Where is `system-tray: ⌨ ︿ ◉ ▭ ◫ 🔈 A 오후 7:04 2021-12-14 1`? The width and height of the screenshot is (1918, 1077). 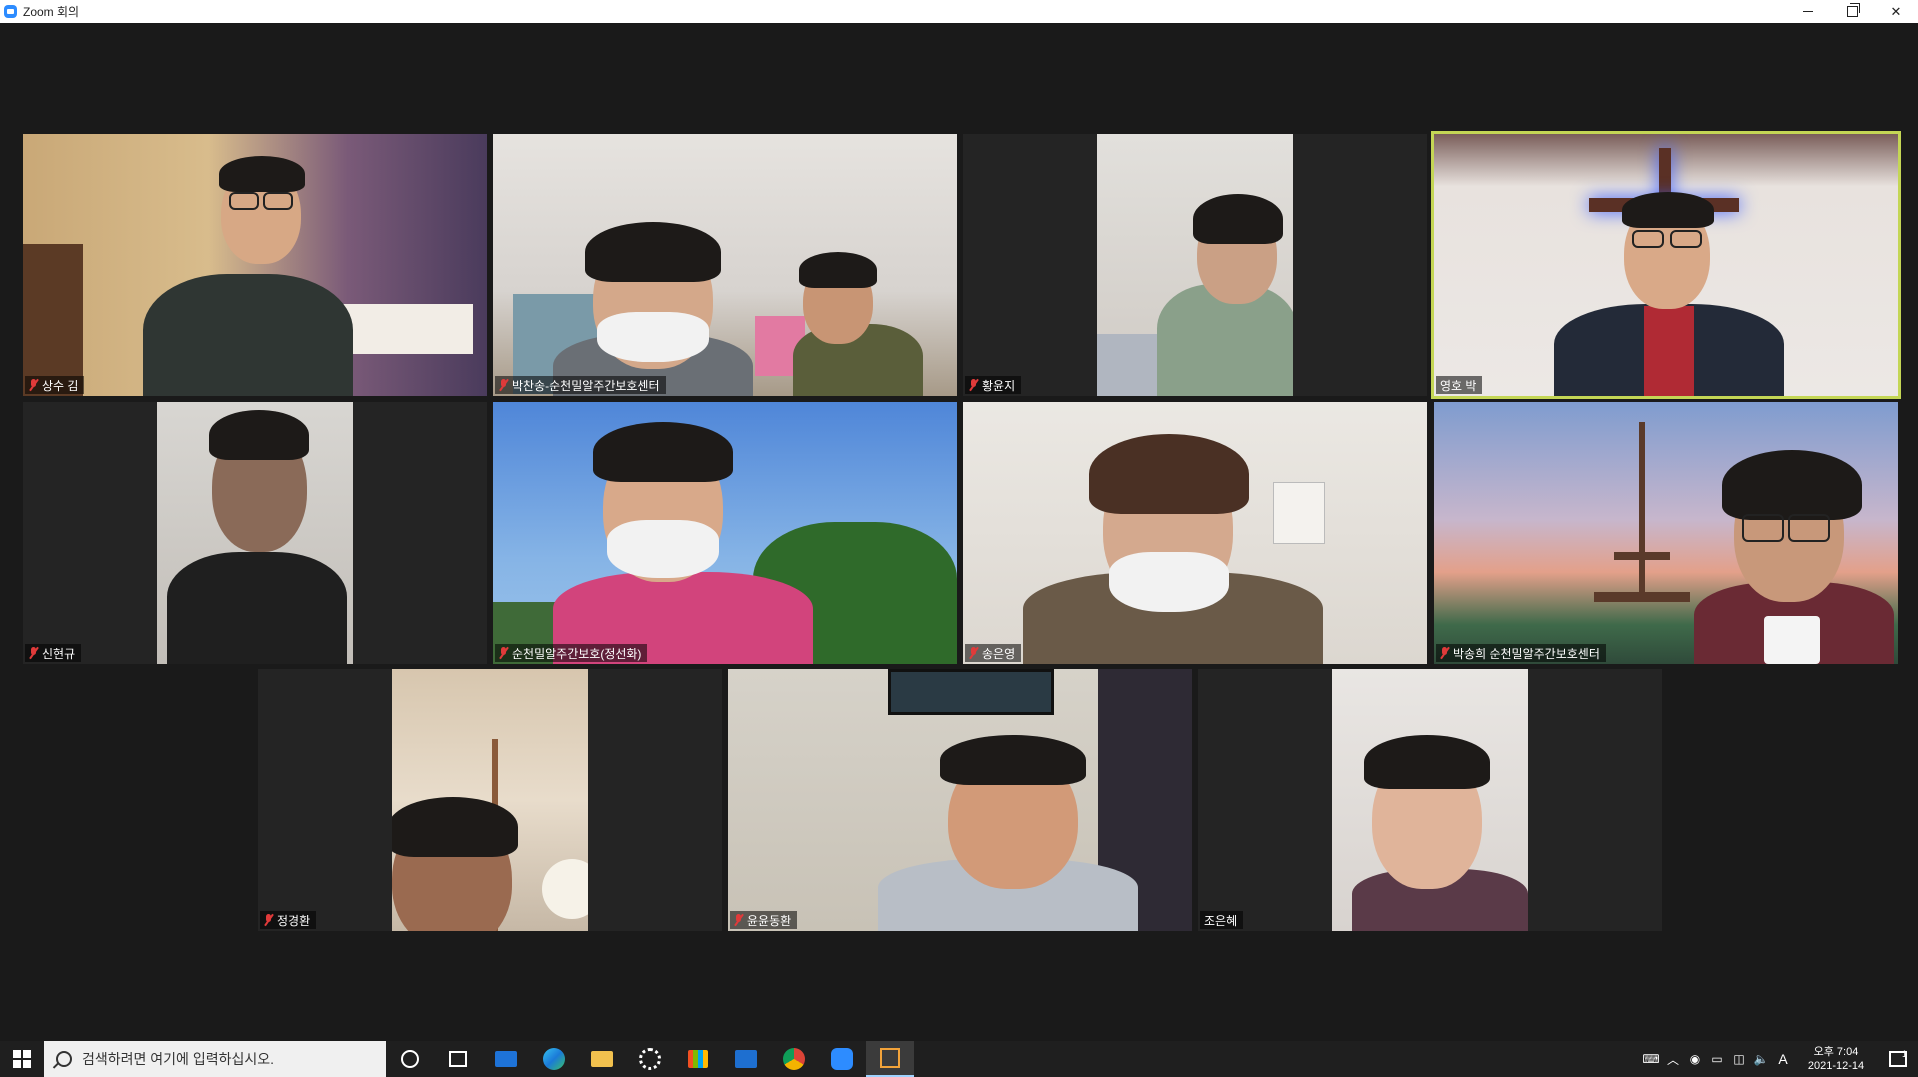
system-tray: ⌨ ︿ ◉ ▭ ◫ 🔈 A 오후 7:04 2021-12-14 1 is located at coordinates (1779, 1059).